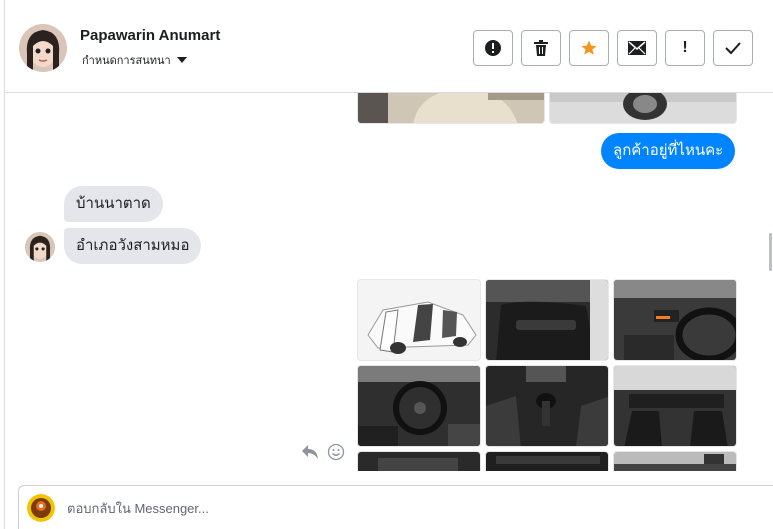  I want to click on chevron-down-icon, so click(181, 60).